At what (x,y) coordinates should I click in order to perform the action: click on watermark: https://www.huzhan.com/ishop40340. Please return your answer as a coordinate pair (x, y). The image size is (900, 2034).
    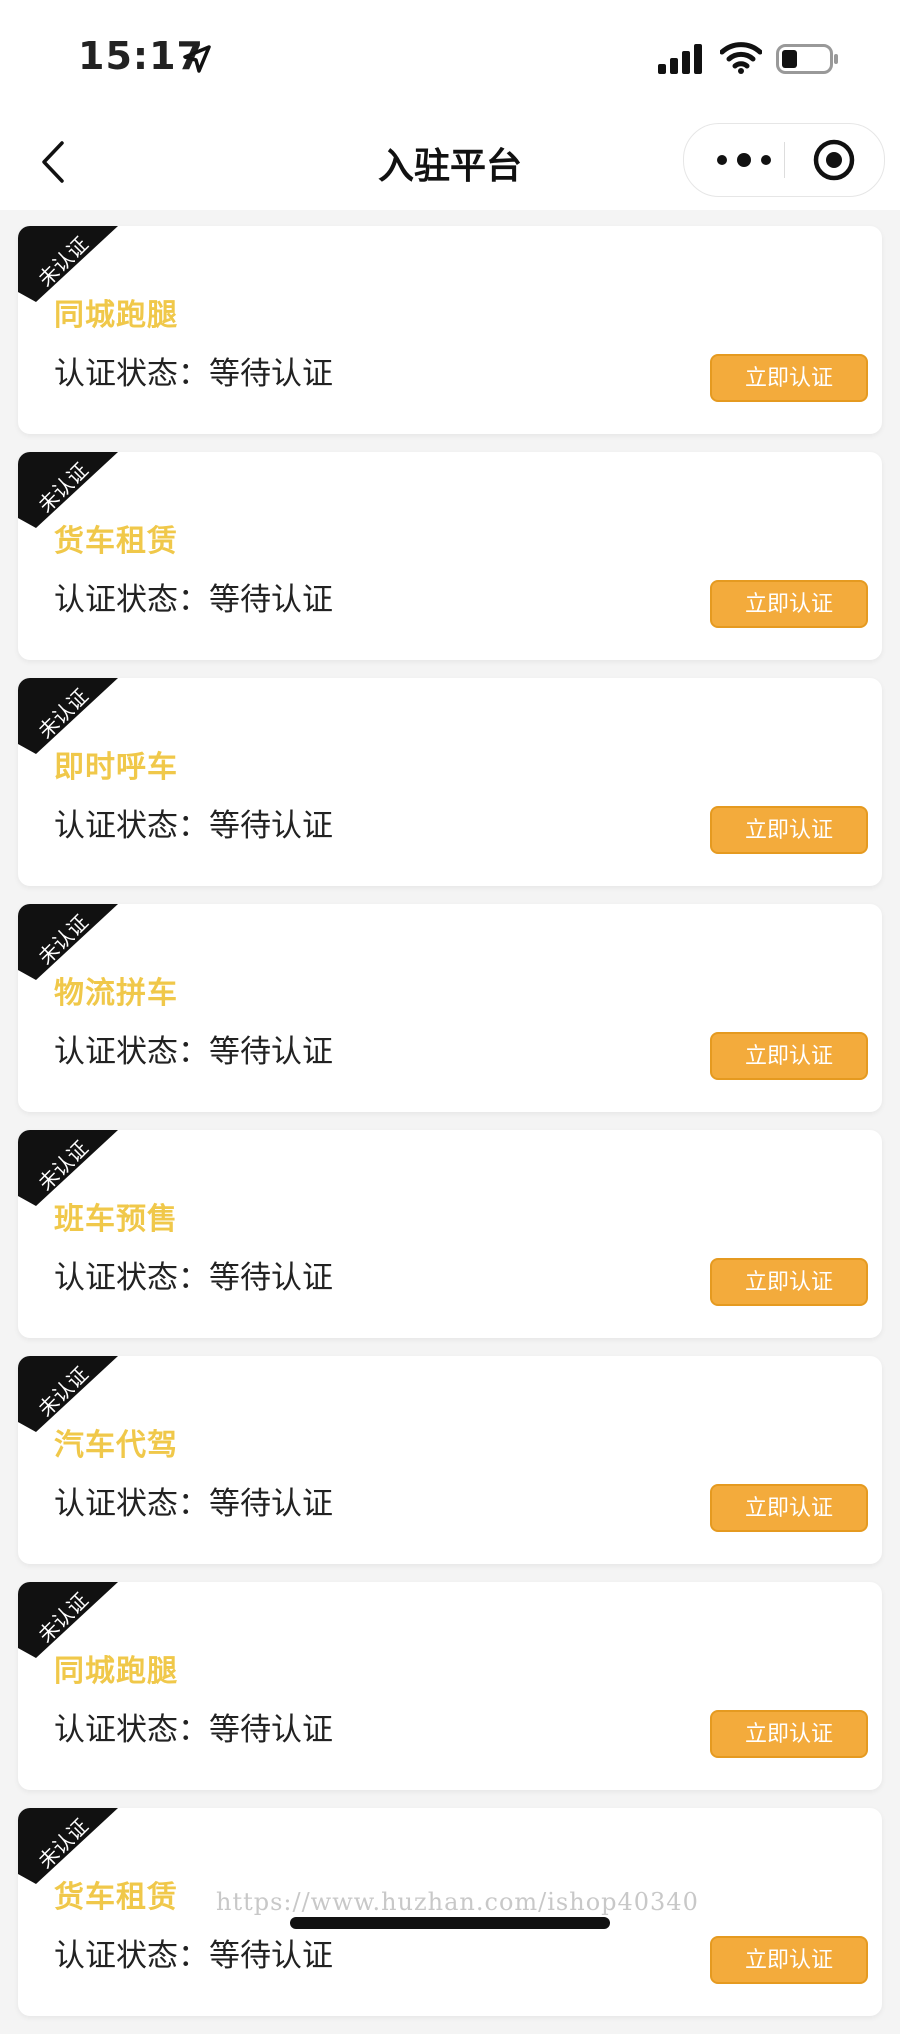
    Looking at the image, I should click on (457, 1902).